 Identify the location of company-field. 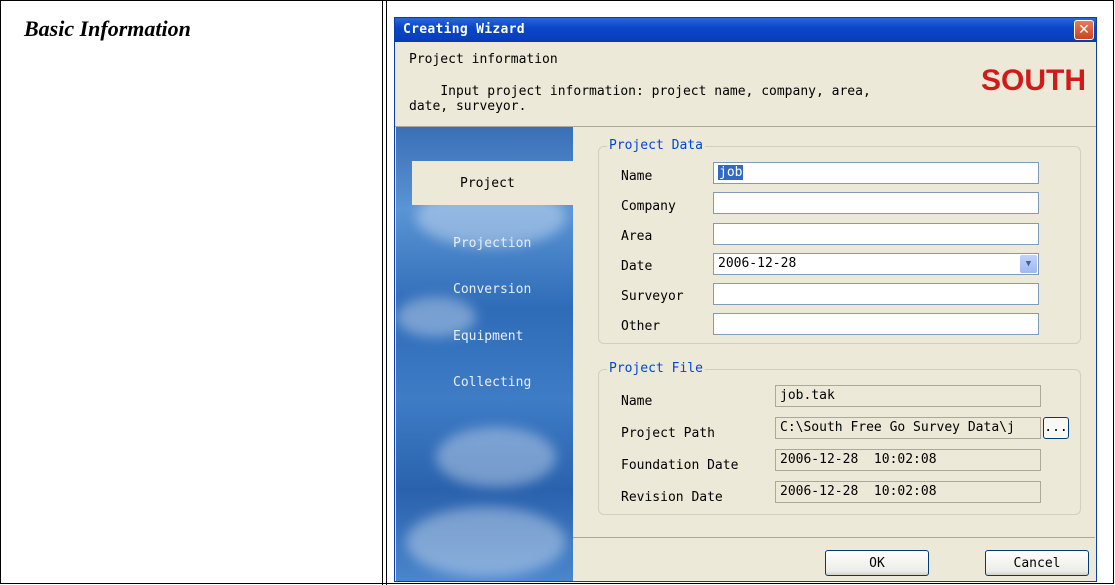
(876, 203).